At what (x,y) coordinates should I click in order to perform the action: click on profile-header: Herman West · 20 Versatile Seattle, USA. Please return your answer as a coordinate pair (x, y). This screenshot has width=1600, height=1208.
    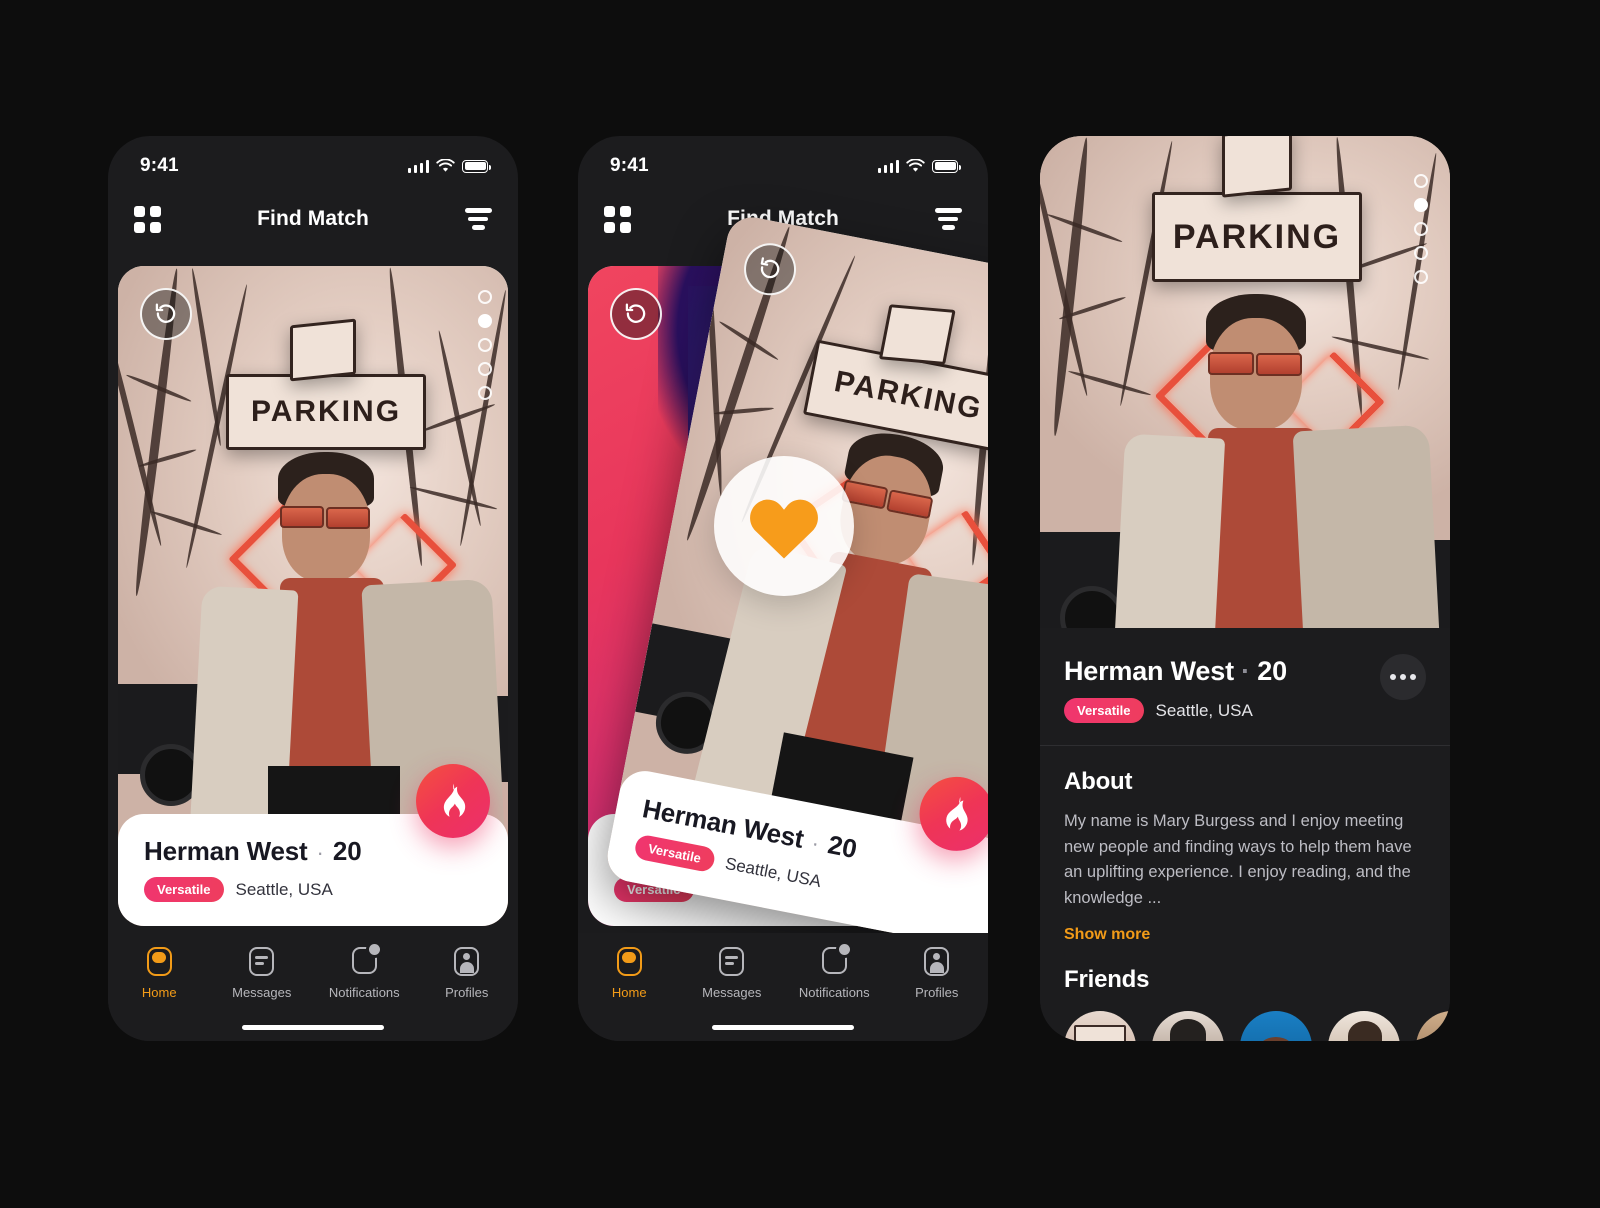
    Looking at the image, I should click on (1245, 686).